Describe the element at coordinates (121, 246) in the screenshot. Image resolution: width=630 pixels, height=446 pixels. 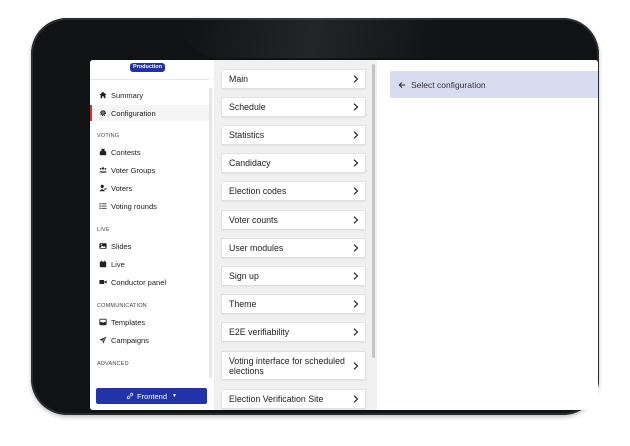
I see `sidebar-item-label: Slides` at that location.